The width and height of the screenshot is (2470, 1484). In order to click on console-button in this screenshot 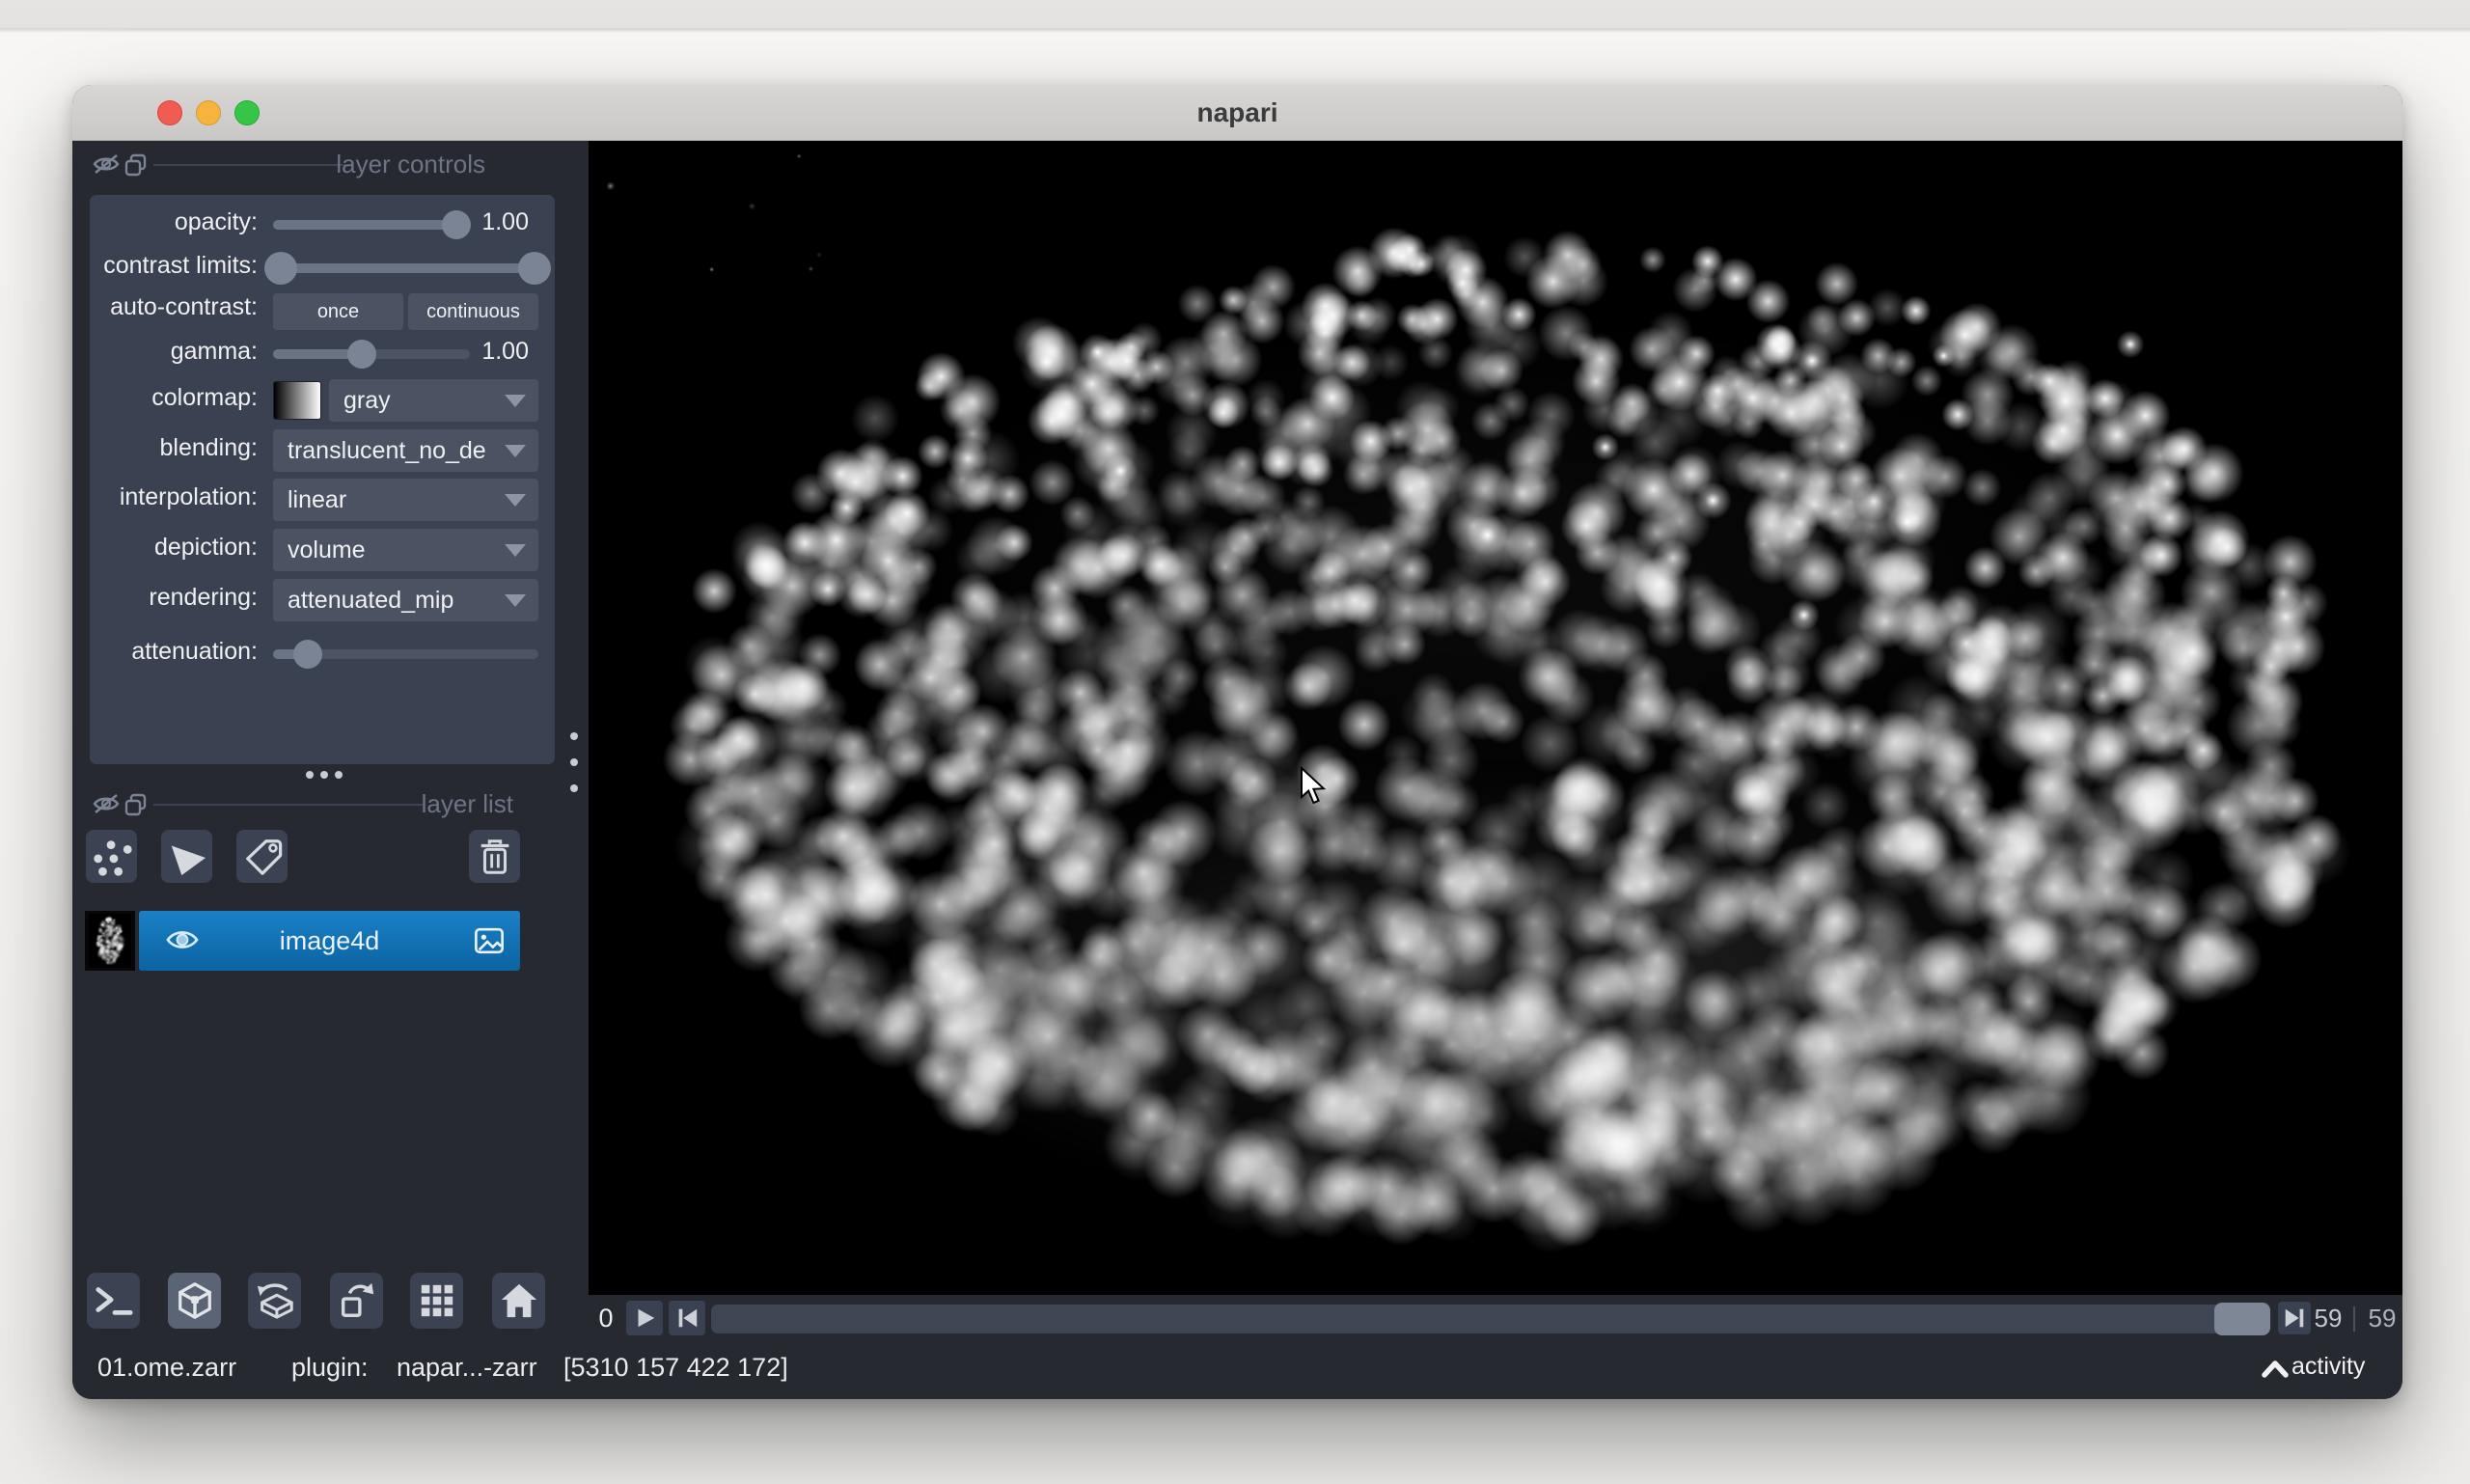, I will do `click(113, 1301)`.